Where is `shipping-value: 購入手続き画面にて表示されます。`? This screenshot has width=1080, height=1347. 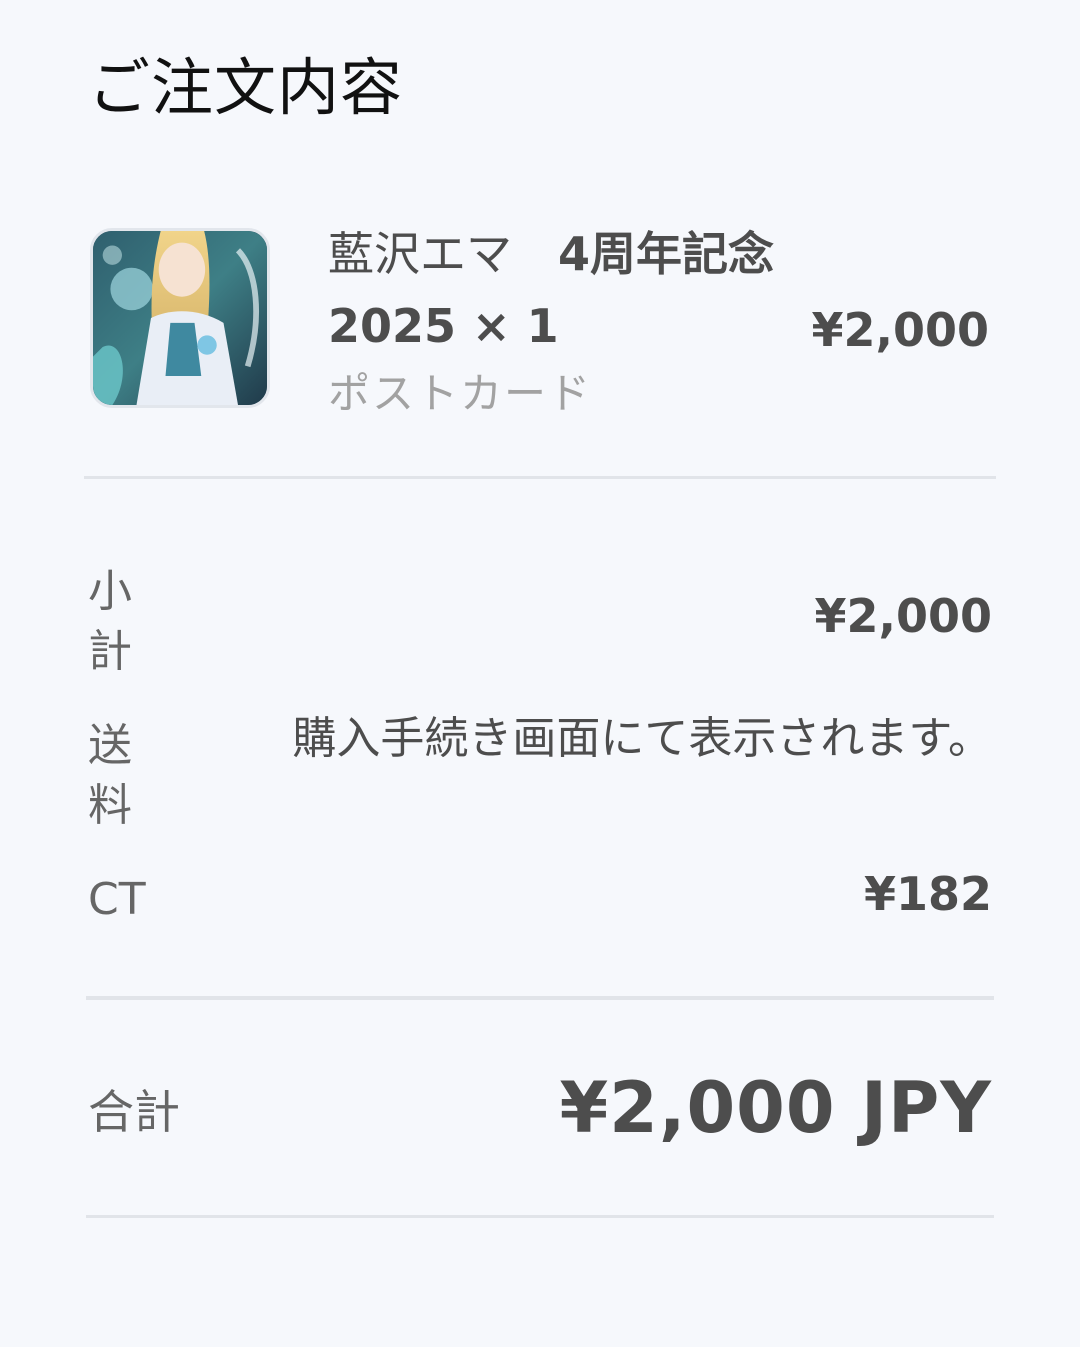 shipping-value: 購入手続き画面にて表示されます。 is located at coordinates (642, 738).